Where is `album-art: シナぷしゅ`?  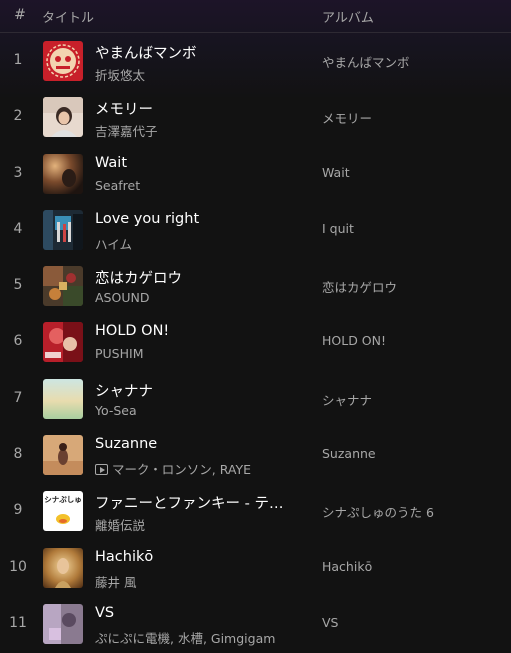
album-art: シナぷしゅ is located at coordinates (63, 511).